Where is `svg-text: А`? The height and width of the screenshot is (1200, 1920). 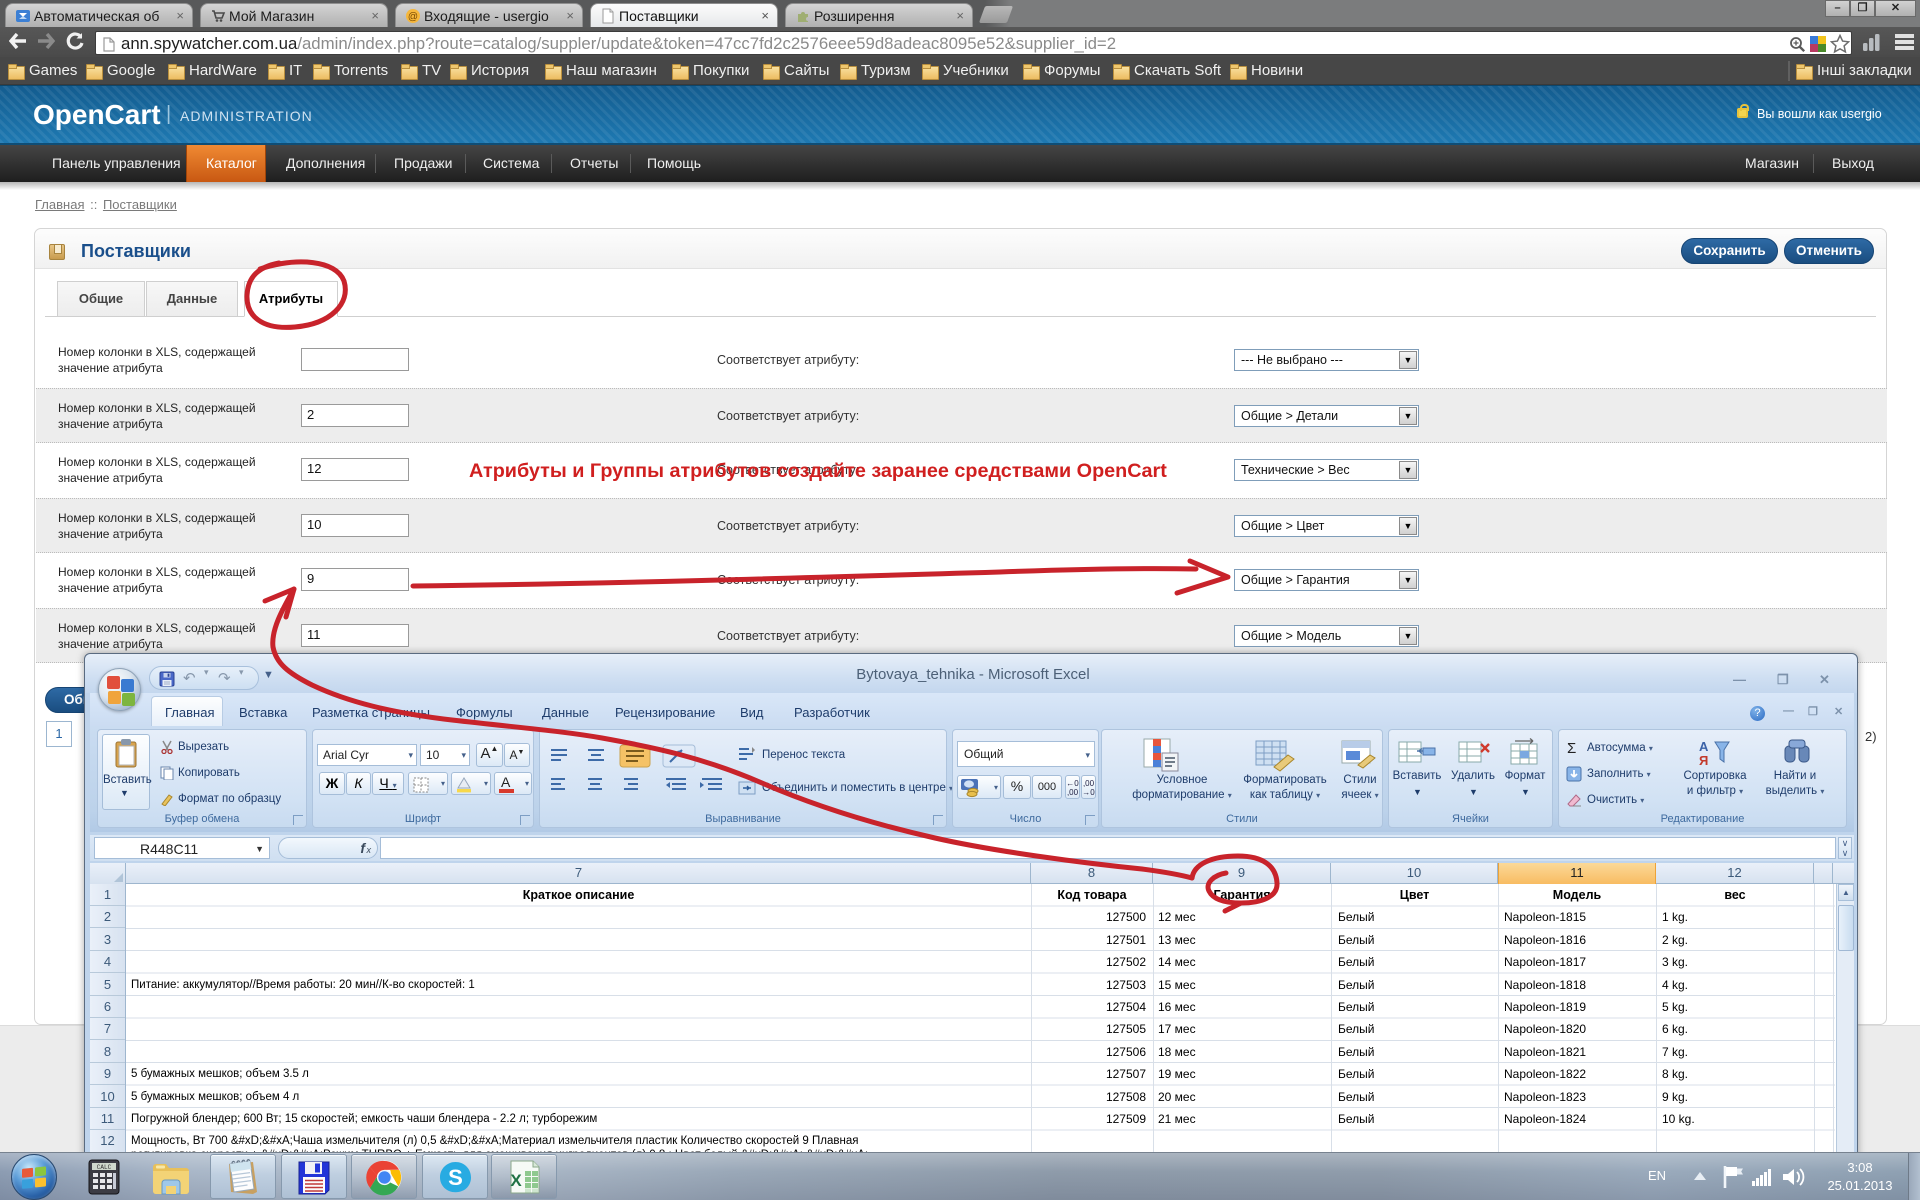
svg-text: А is located at coordinates (1704, 746).